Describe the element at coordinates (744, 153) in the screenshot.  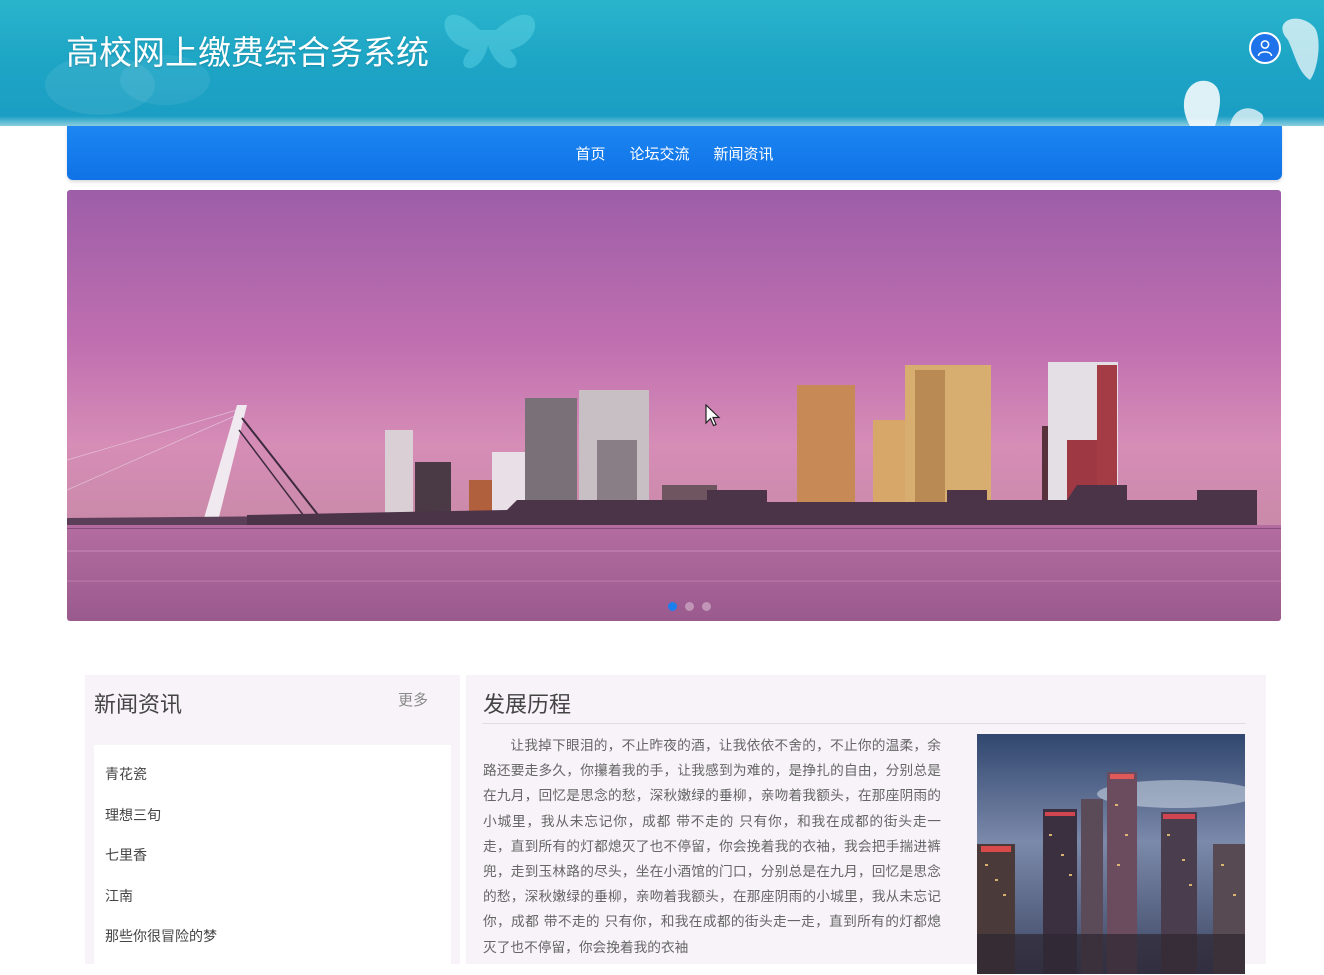
I see `nav-item-news: 新闻资讯` at that location.